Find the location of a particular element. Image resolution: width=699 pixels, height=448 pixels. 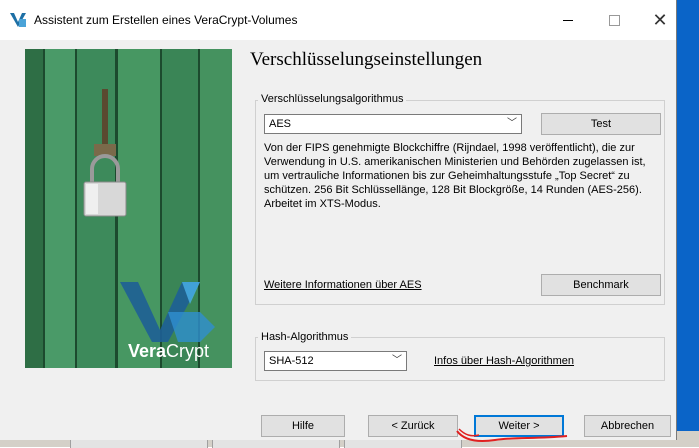

maximize-icon is located at coordinates (614, 20).